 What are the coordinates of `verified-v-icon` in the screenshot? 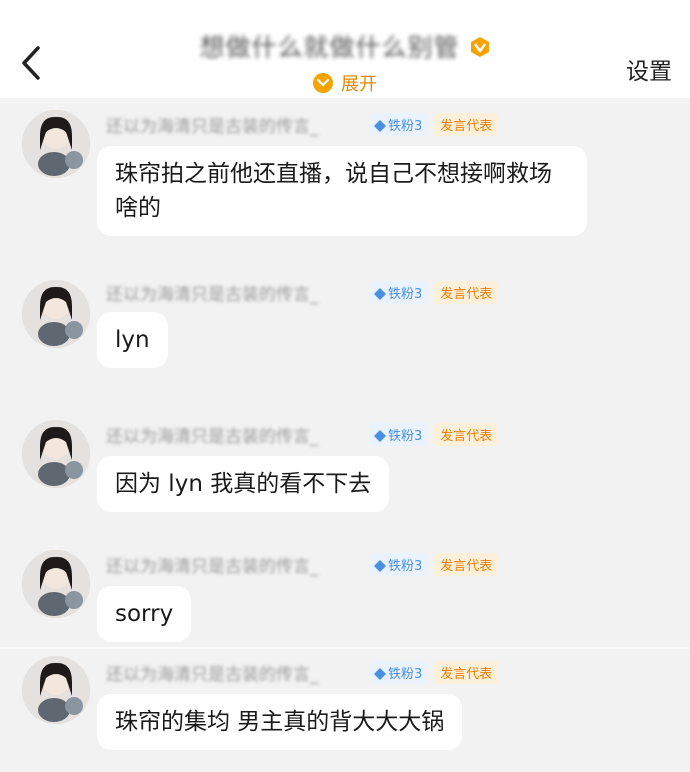 It's located at (479, 47).